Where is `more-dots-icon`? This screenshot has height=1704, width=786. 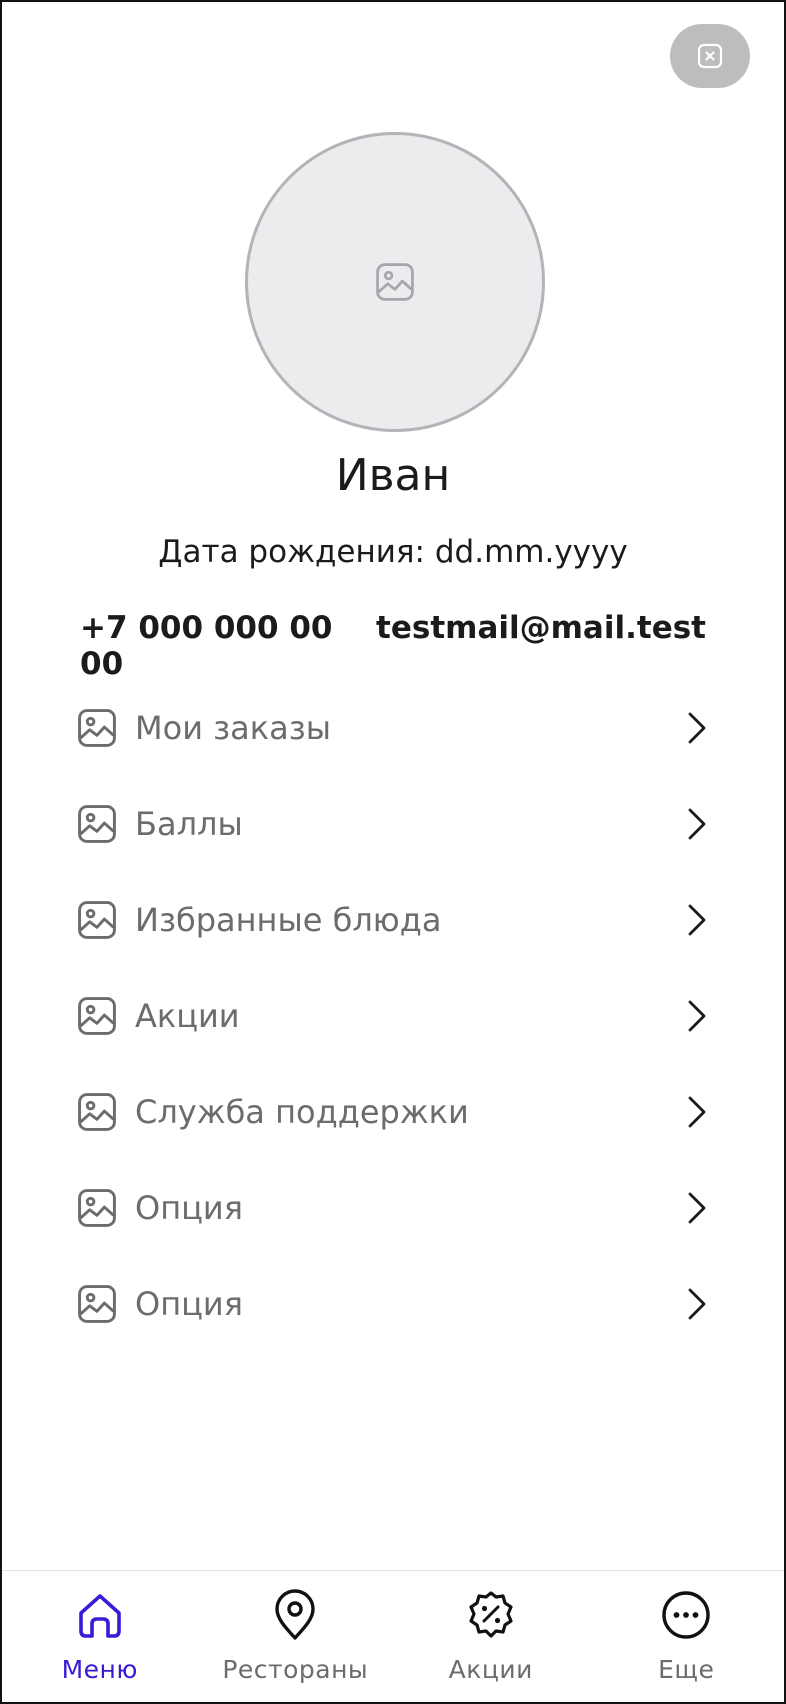 more-dots-icon is located at coordinates (686, 1615).